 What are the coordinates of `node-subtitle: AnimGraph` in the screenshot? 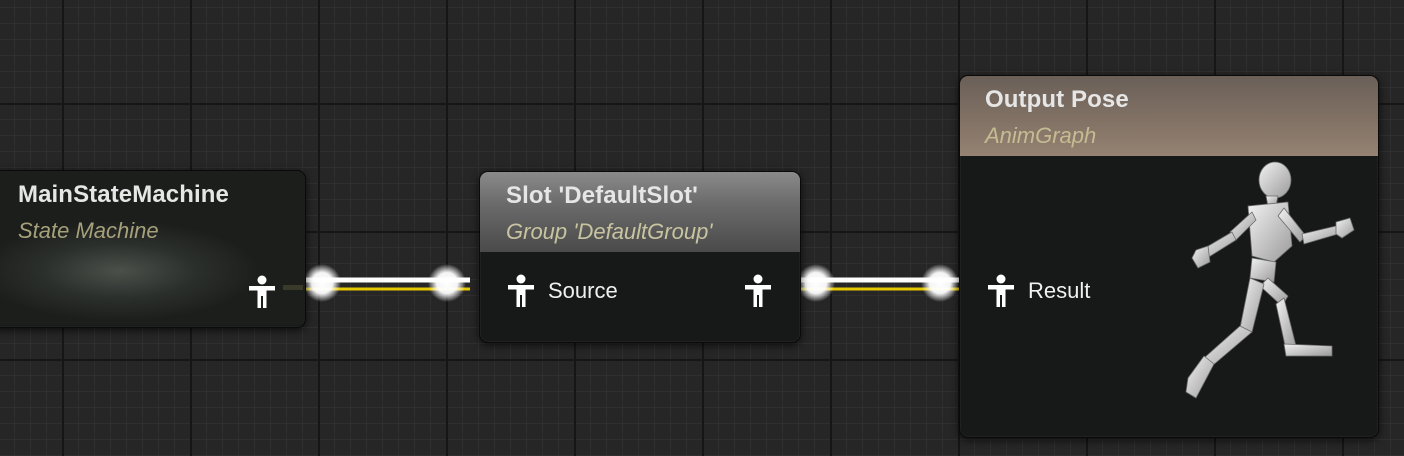 It's located at (1041, 135).